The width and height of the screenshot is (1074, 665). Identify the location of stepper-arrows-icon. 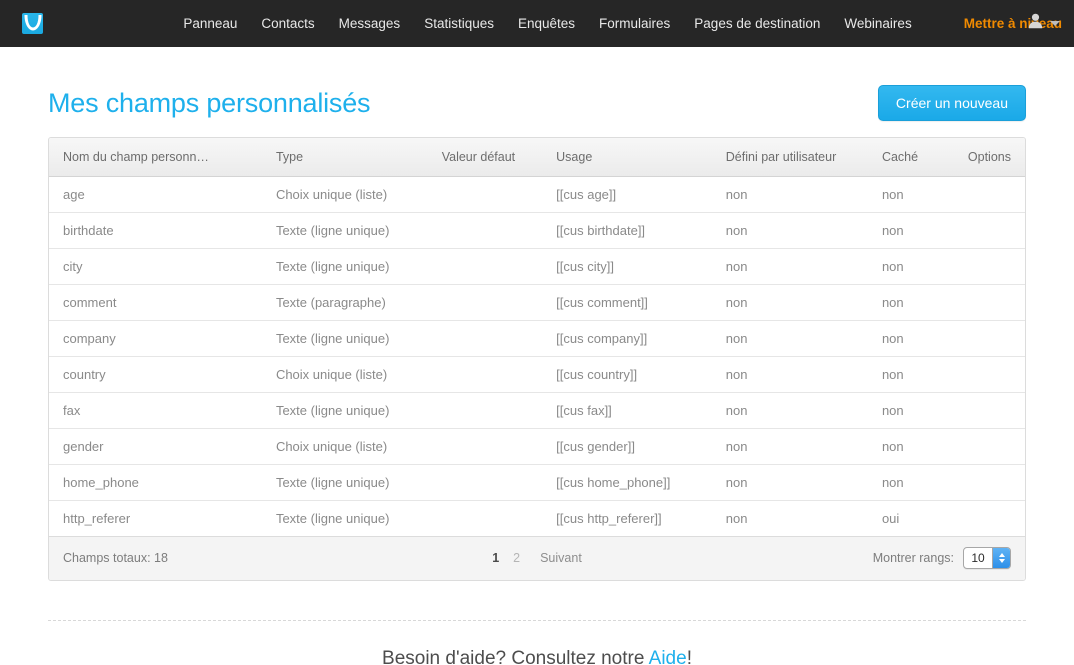
(1001, 558).